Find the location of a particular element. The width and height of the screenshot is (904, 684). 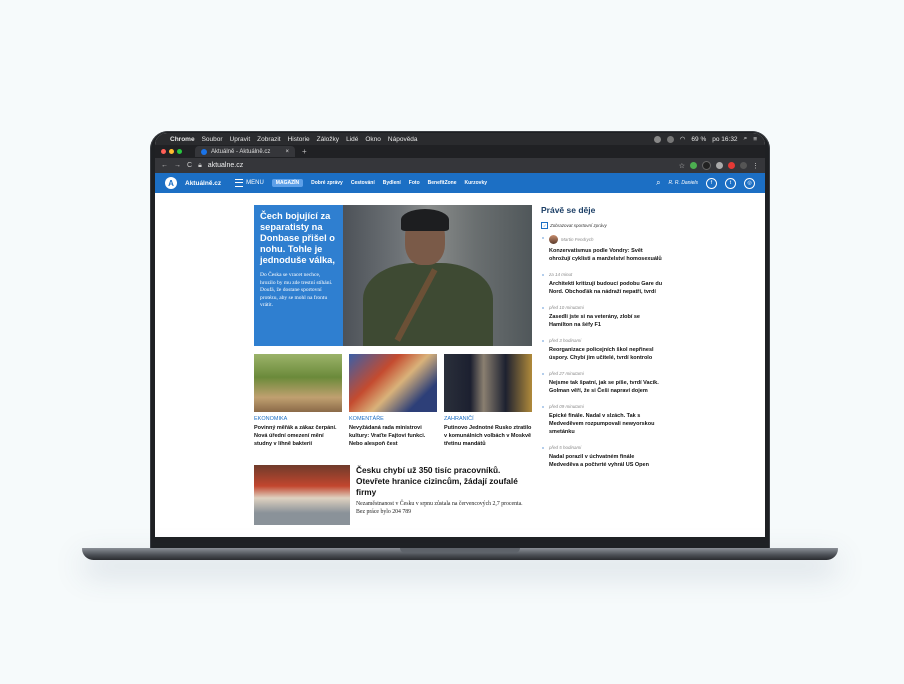

bookmark-star-icon: ☆ is located at coordinates (682, 166).